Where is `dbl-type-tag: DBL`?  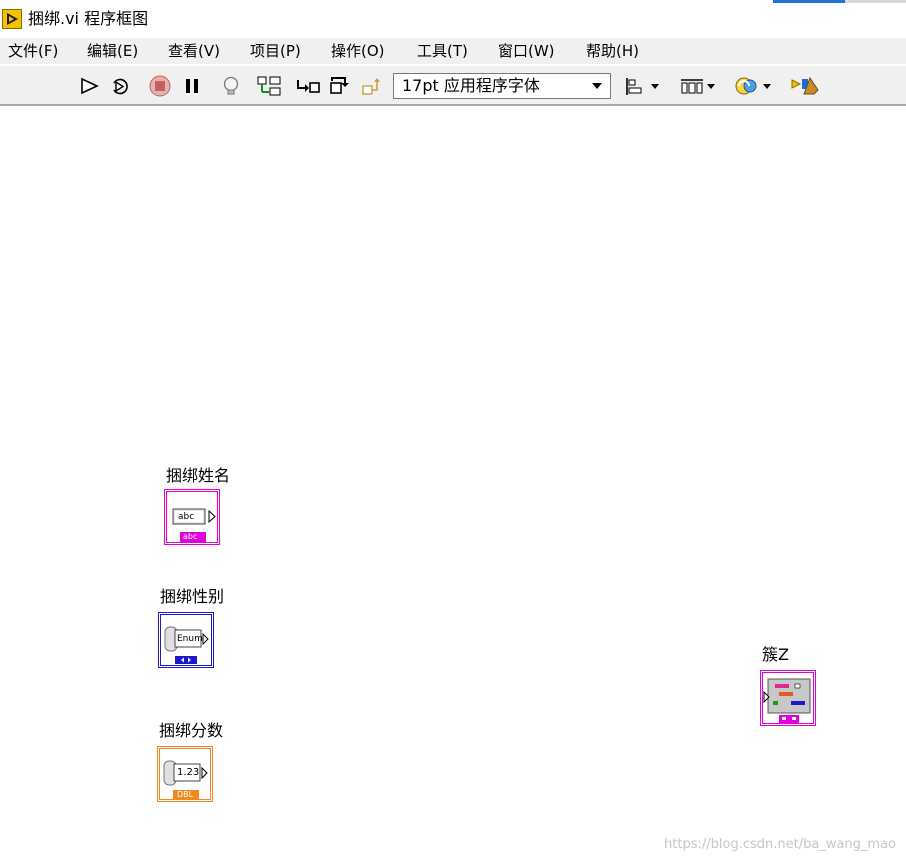
dbl-type-tag: DBL is located at coordinates (185, 794).